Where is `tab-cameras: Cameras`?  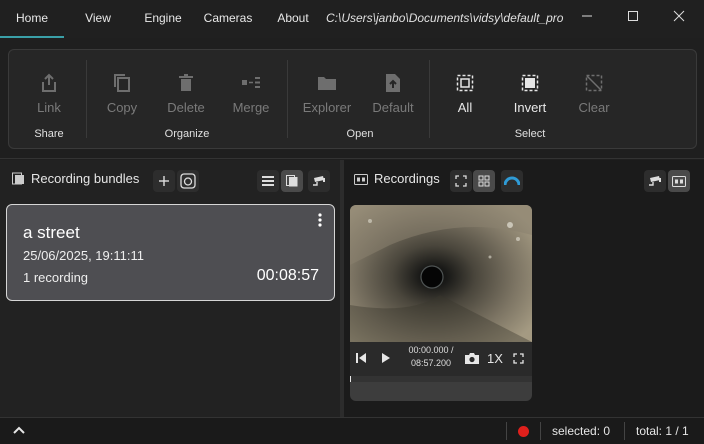 tab-cameras: Cameras is located at coordinates (228, 19).